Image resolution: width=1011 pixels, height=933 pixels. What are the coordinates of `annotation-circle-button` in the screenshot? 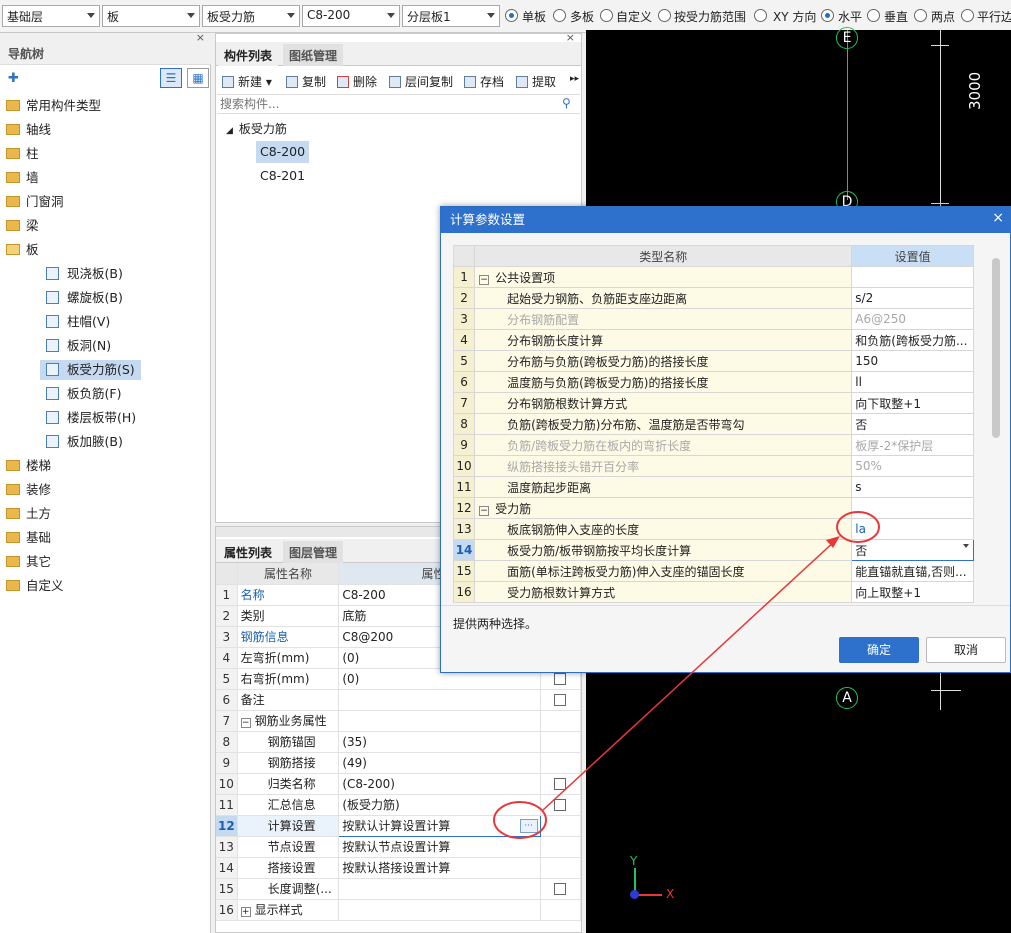 It's located at (520, 820).